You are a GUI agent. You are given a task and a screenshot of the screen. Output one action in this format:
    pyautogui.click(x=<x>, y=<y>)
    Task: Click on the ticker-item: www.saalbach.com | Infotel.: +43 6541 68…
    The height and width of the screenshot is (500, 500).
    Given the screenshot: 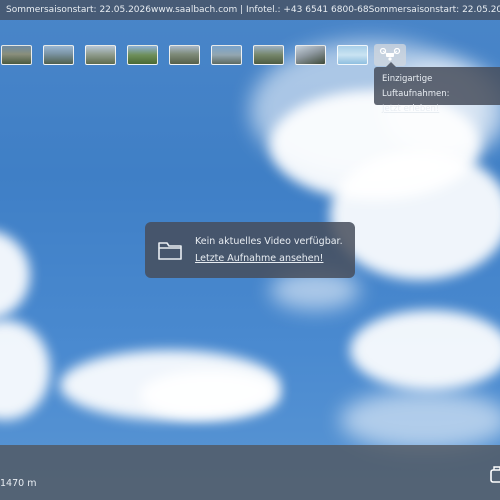 What is the action you would take?
    pyautogui.click(x=259, y=10)
    